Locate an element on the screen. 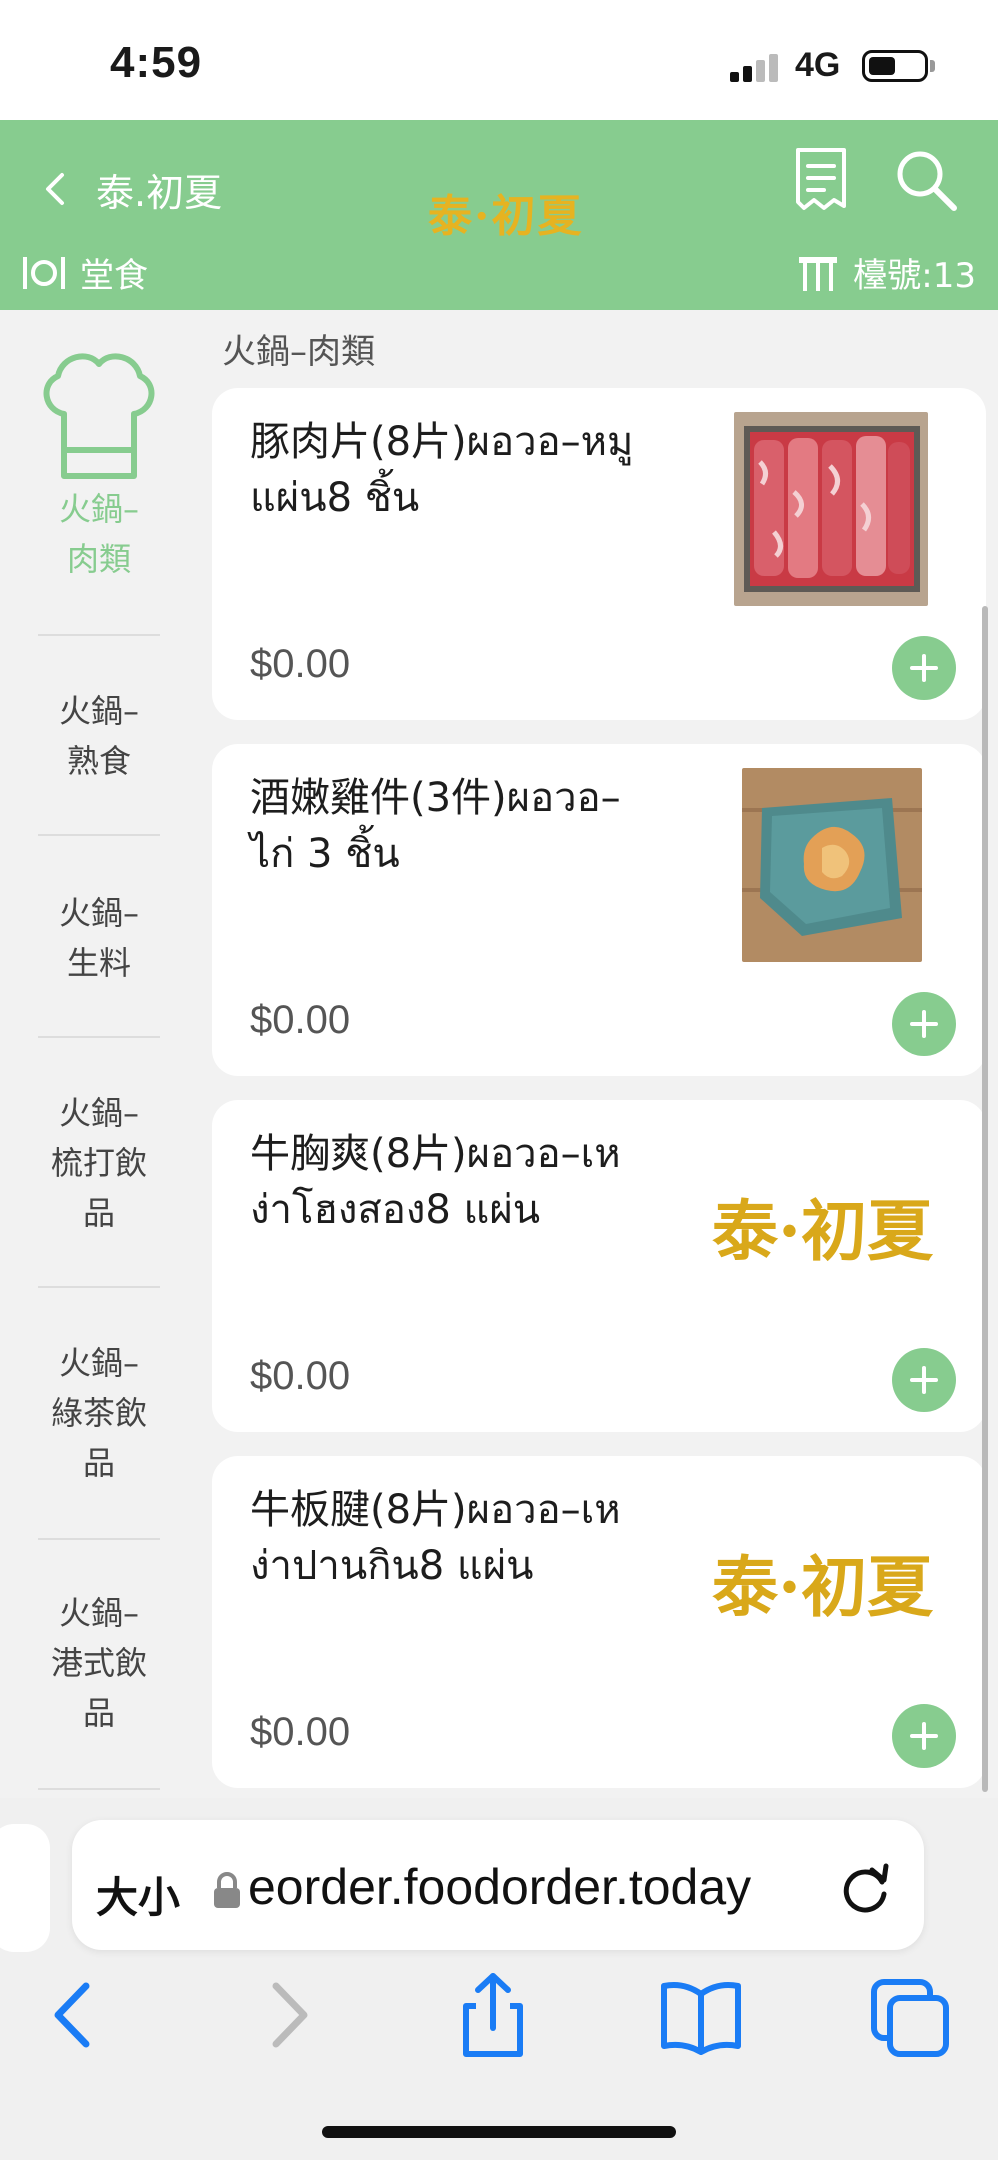  home-indicator is located at coordinates (499, 2132).